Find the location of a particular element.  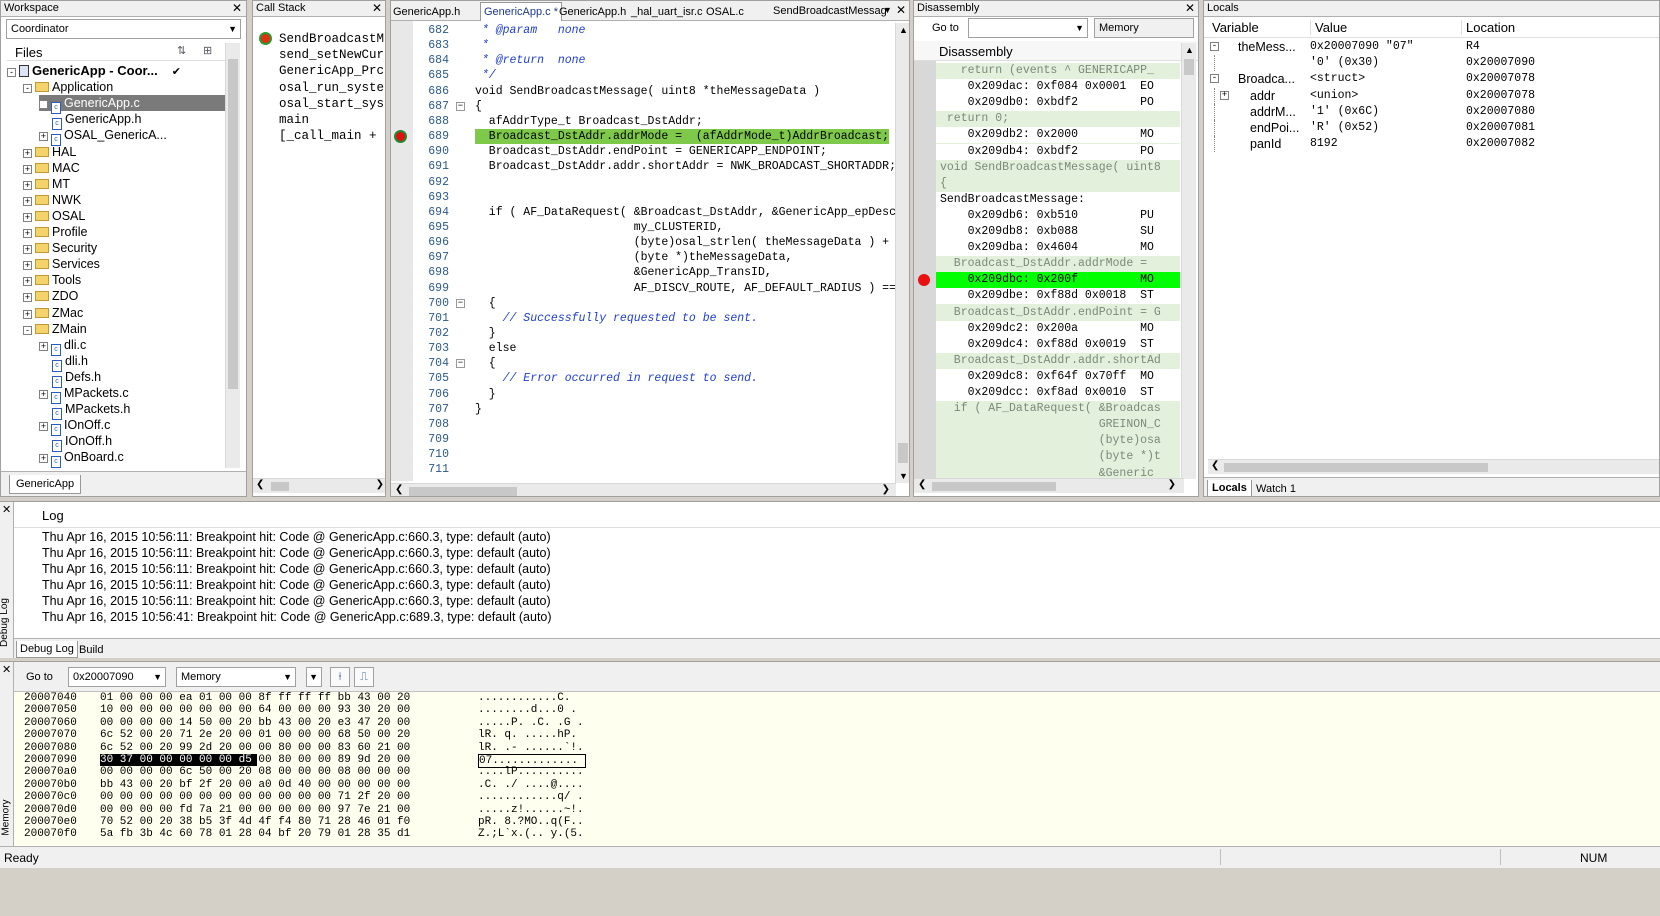

tree-item: c GenericApp.h is located at coordinates (90, 121).